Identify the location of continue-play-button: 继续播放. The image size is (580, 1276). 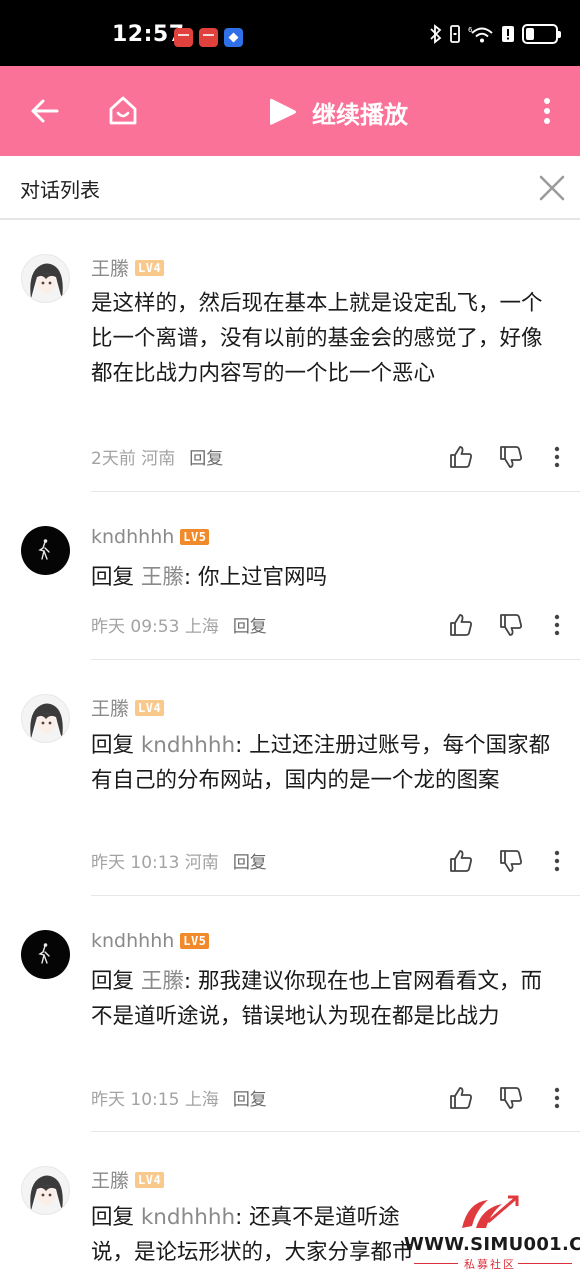
(338, 112).